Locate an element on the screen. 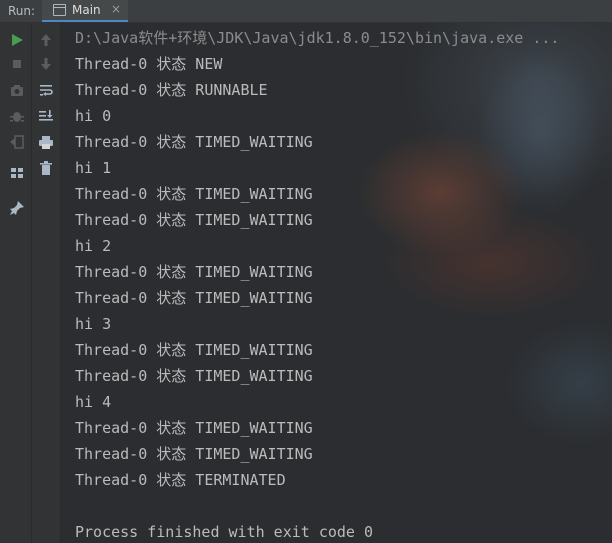 The image size is (612, 543). scroll-to-end-icon is located at coordinates (46, 116).